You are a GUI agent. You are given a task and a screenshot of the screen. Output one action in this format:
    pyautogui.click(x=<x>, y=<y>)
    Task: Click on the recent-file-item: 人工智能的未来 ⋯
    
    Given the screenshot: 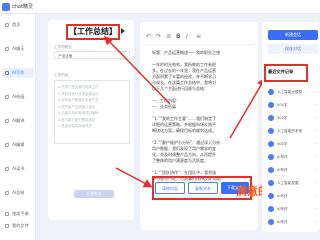 What is the action you would take?
    pyautogui.click(x=292, y=131)
    